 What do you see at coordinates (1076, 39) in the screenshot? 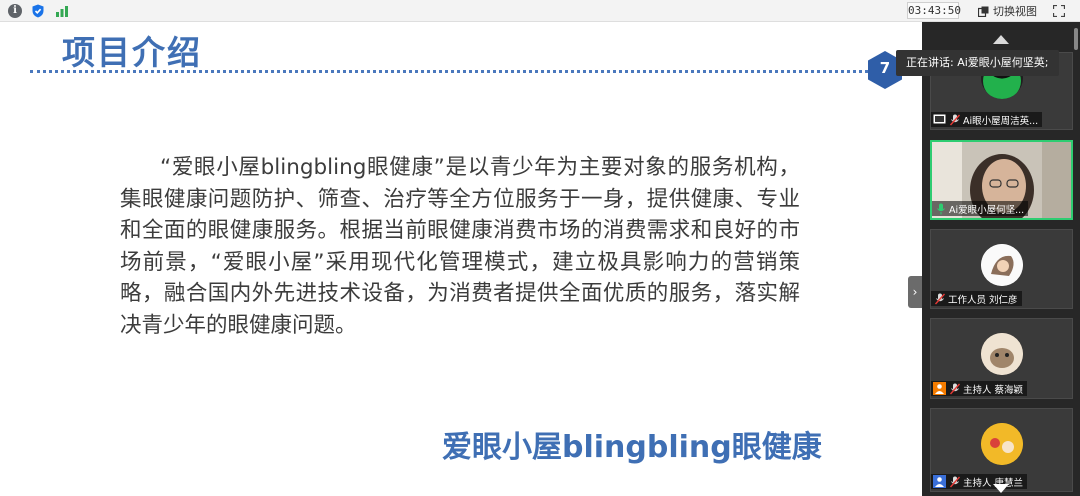
I see `panel-scrollbar` at bounding box center [1076, 39].